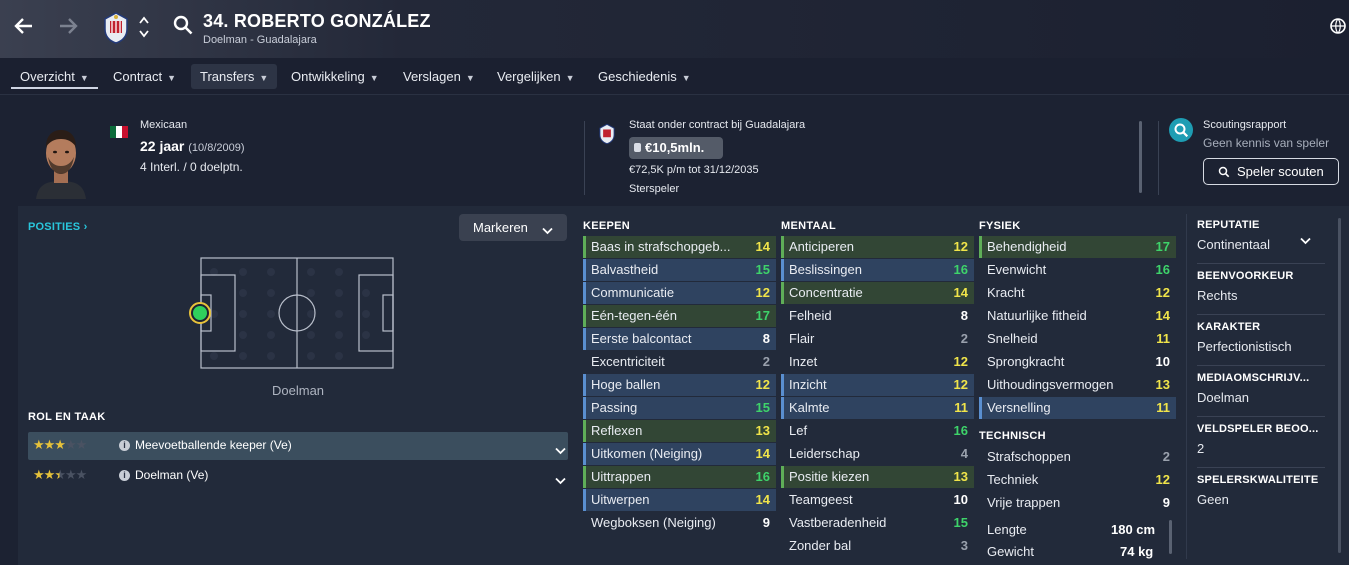 Image resolution: width=1349 pixels, height=565 pixels. Describe the element at coordinates (877, 339) in the screenshot. I see `attribute-row: Flair 2` at that location.